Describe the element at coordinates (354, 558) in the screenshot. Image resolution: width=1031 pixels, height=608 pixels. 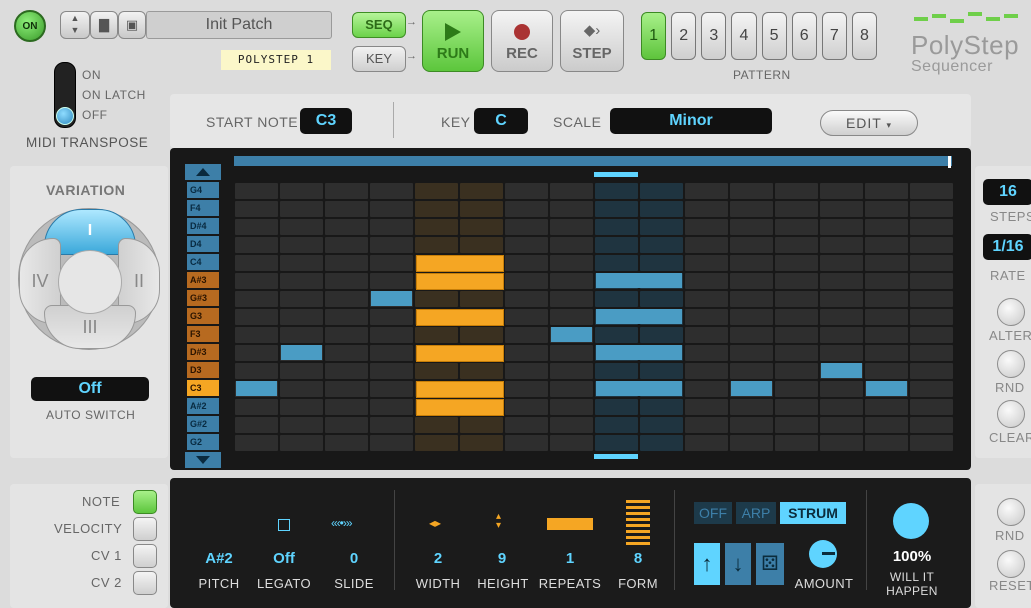
I see `slide-value: 0` at that location.